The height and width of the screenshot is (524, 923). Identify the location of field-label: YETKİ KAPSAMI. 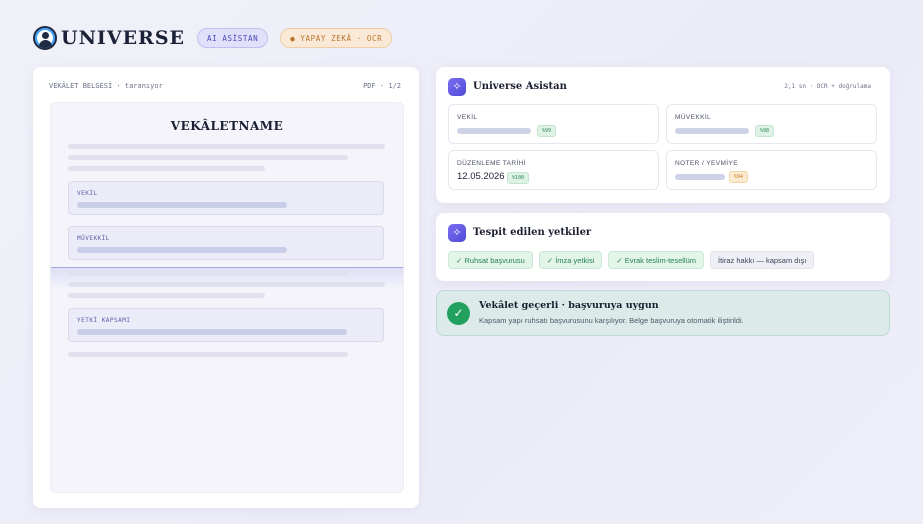
(104, 320).